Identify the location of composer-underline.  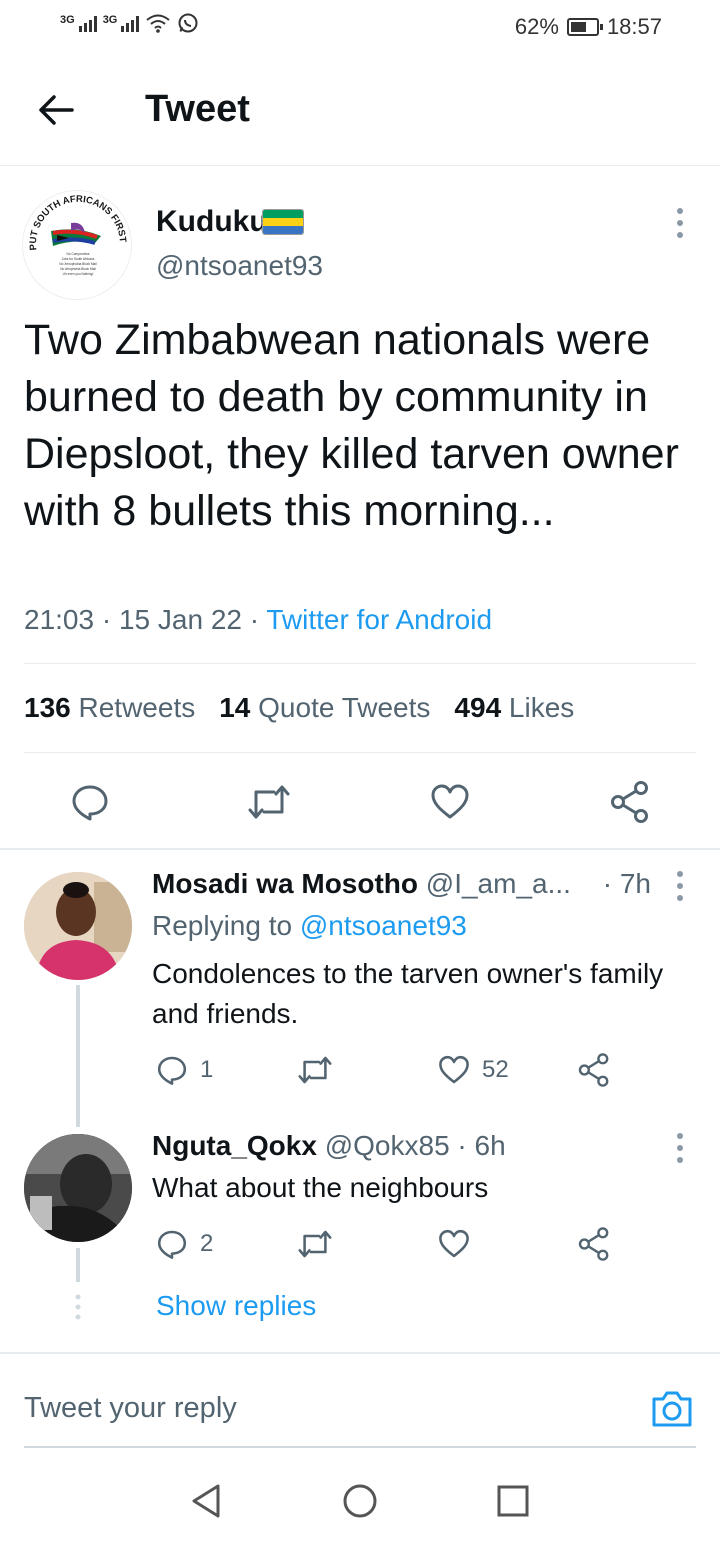
(360, 1447).